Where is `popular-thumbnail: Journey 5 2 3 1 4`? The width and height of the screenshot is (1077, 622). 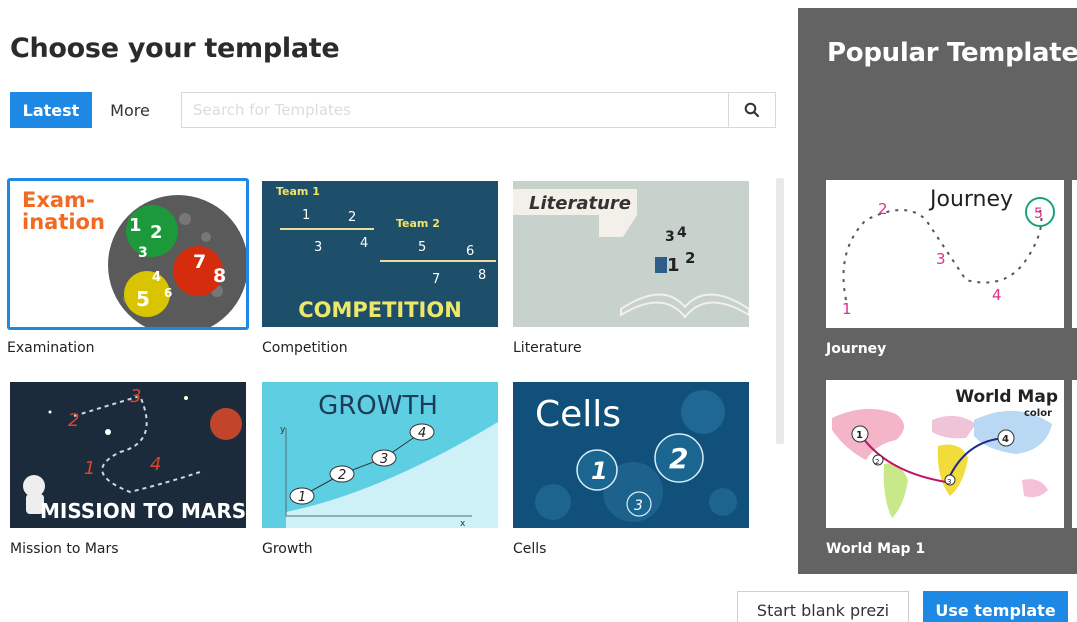 popular-thumbnail: Journey 5 2 3 1 4 is located at coordinates (945, 254).